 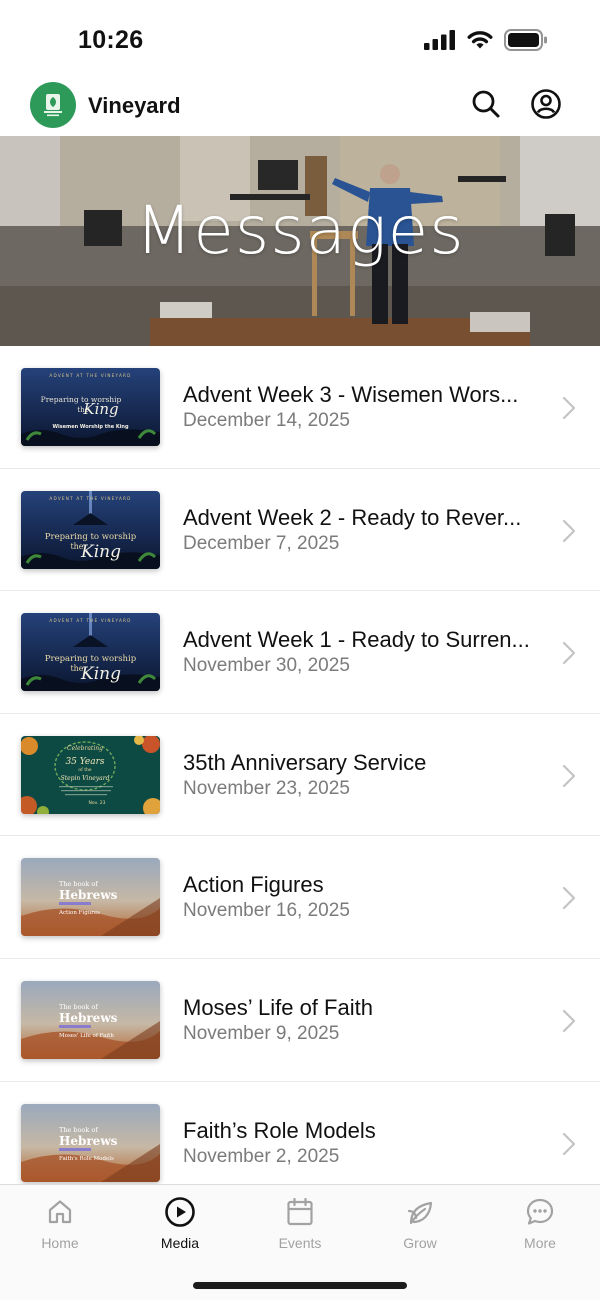 I want to click on tab-media: Media, so click(x=180, y=1223).